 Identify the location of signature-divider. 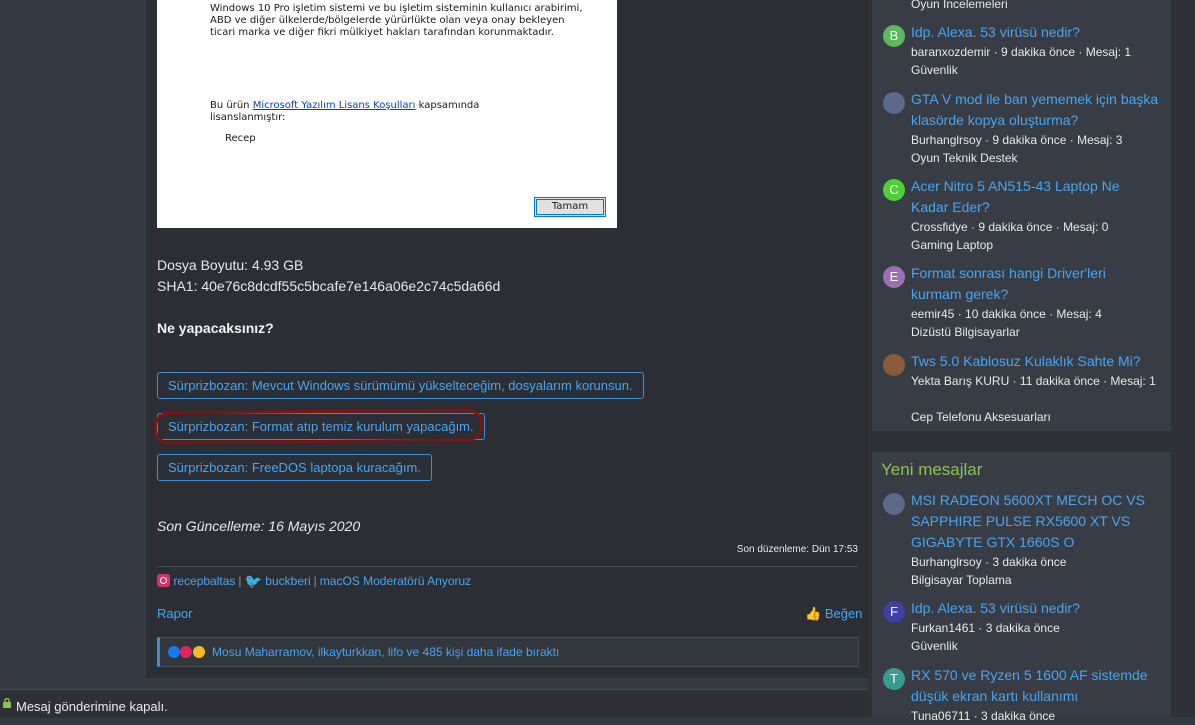
(507, 566).